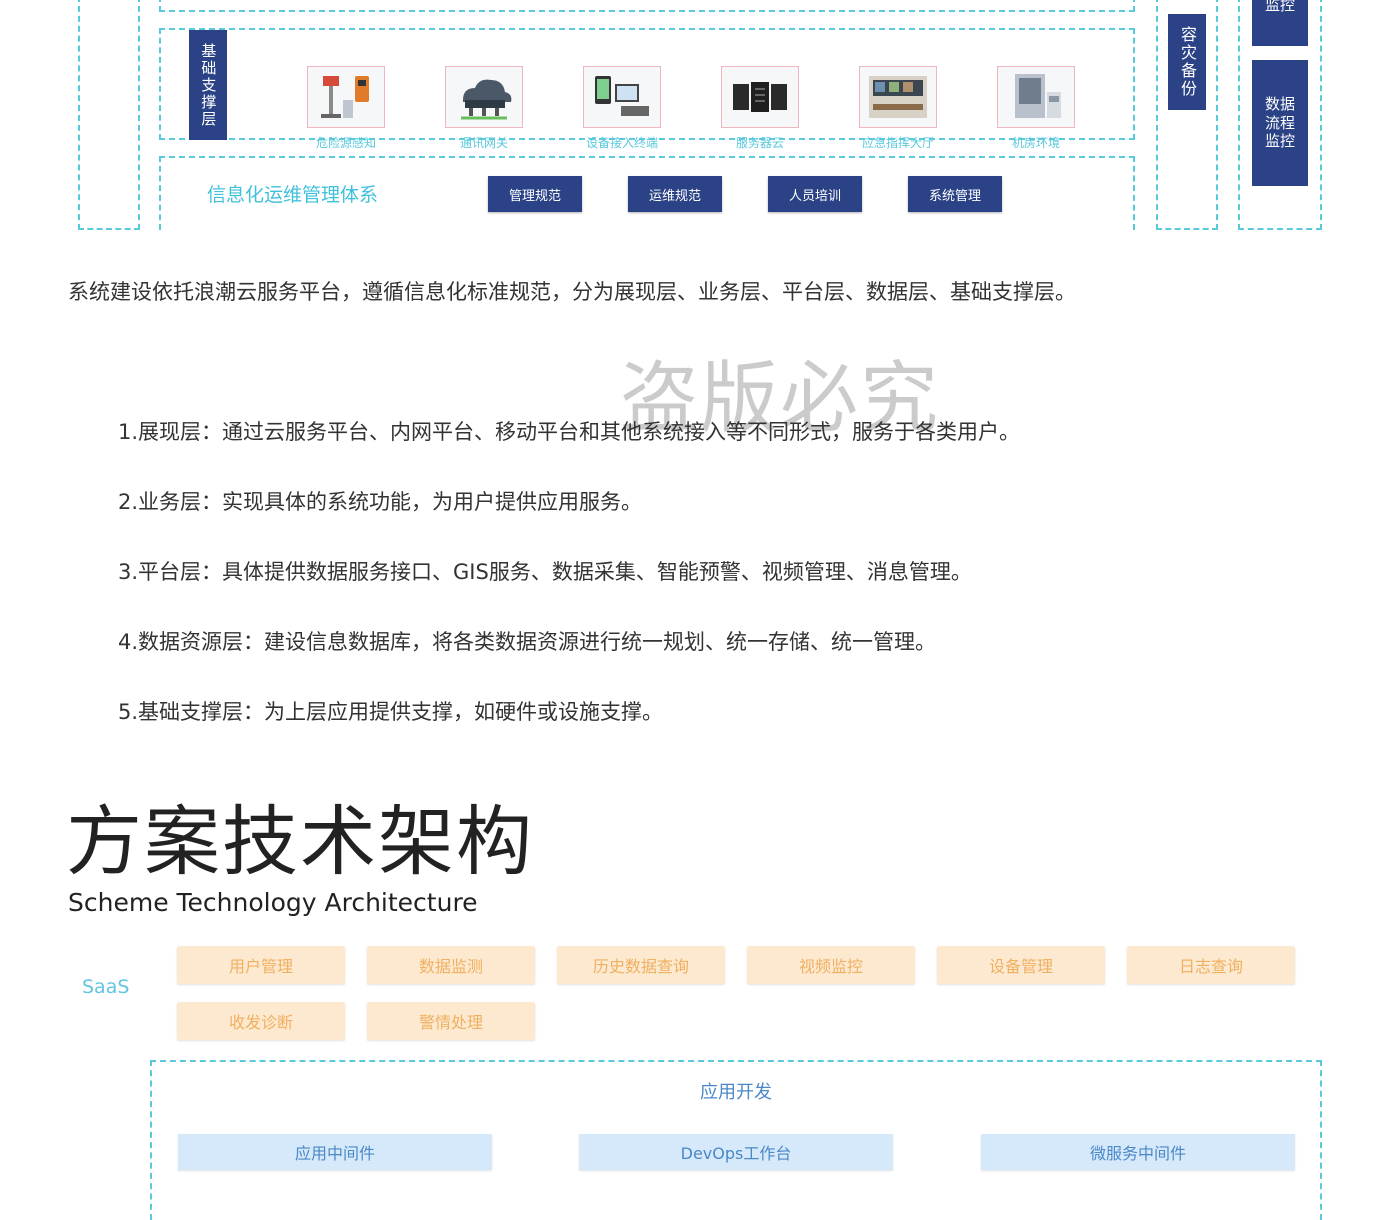 This screenshot has width=1400, height=1220. What do you see at coordinates (760, 97) in the screenshot?
I see `server-rack-icon` at bounding box center [760, 97].